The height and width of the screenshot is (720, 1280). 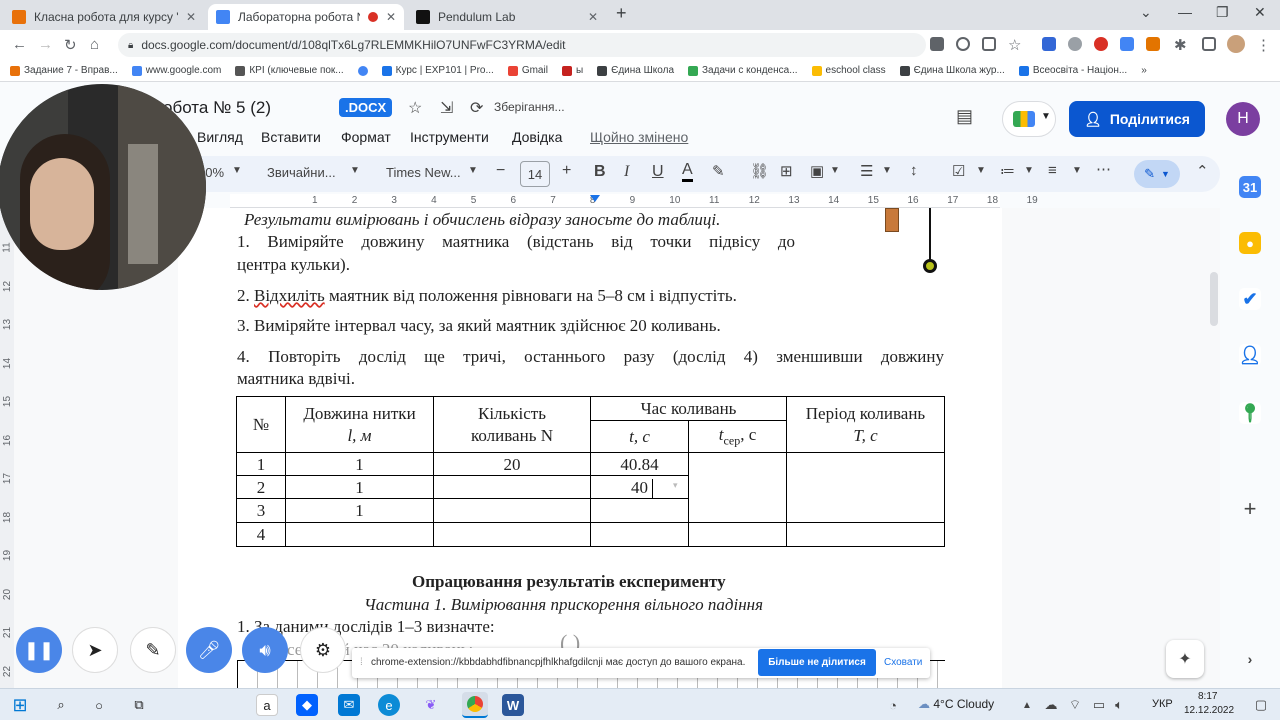 What do you see at coordinates (956, 704) in the screenshot?
I see `weather-widget: ☁ 4°C Cloudy` at bounding box center [956, 704].